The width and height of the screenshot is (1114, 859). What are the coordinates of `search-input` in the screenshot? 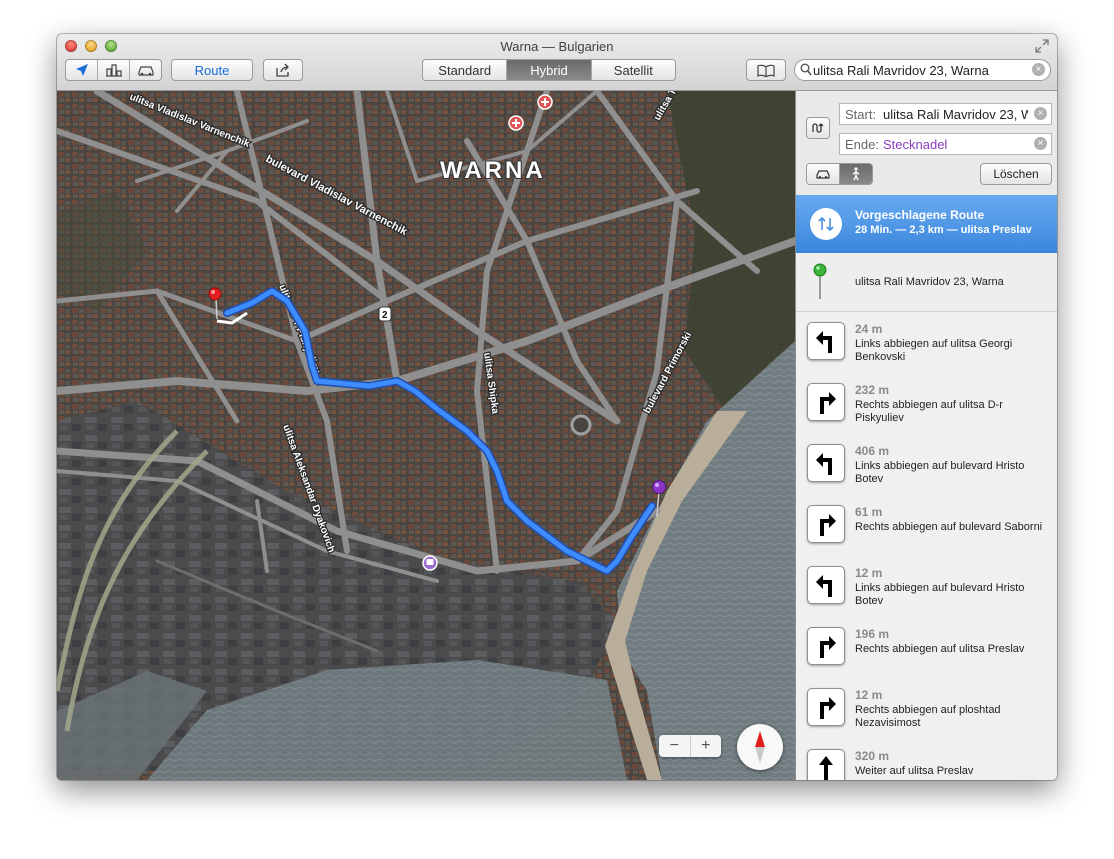 It's located at (918, 70).